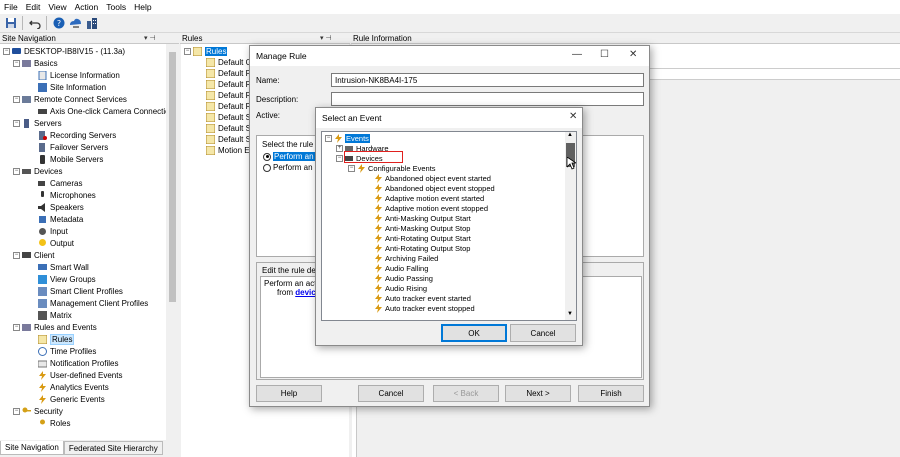 This screenshot has width=900, height=457. Describe the element at coordinates (424, 308) in the screenshot. I see `event-item: Auto tracker event stopped` at that location.